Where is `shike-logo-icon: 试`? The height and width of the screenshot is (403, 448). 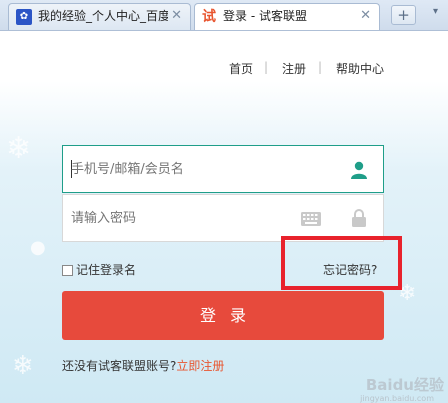 shike-logo-icon: 试 is located at coordinates (209, 17).